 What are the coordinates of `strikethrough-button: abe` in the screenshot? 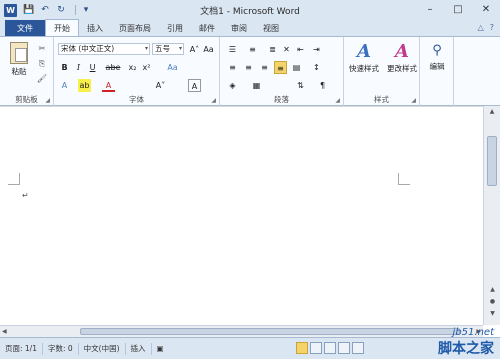 It's located at (113, 67).